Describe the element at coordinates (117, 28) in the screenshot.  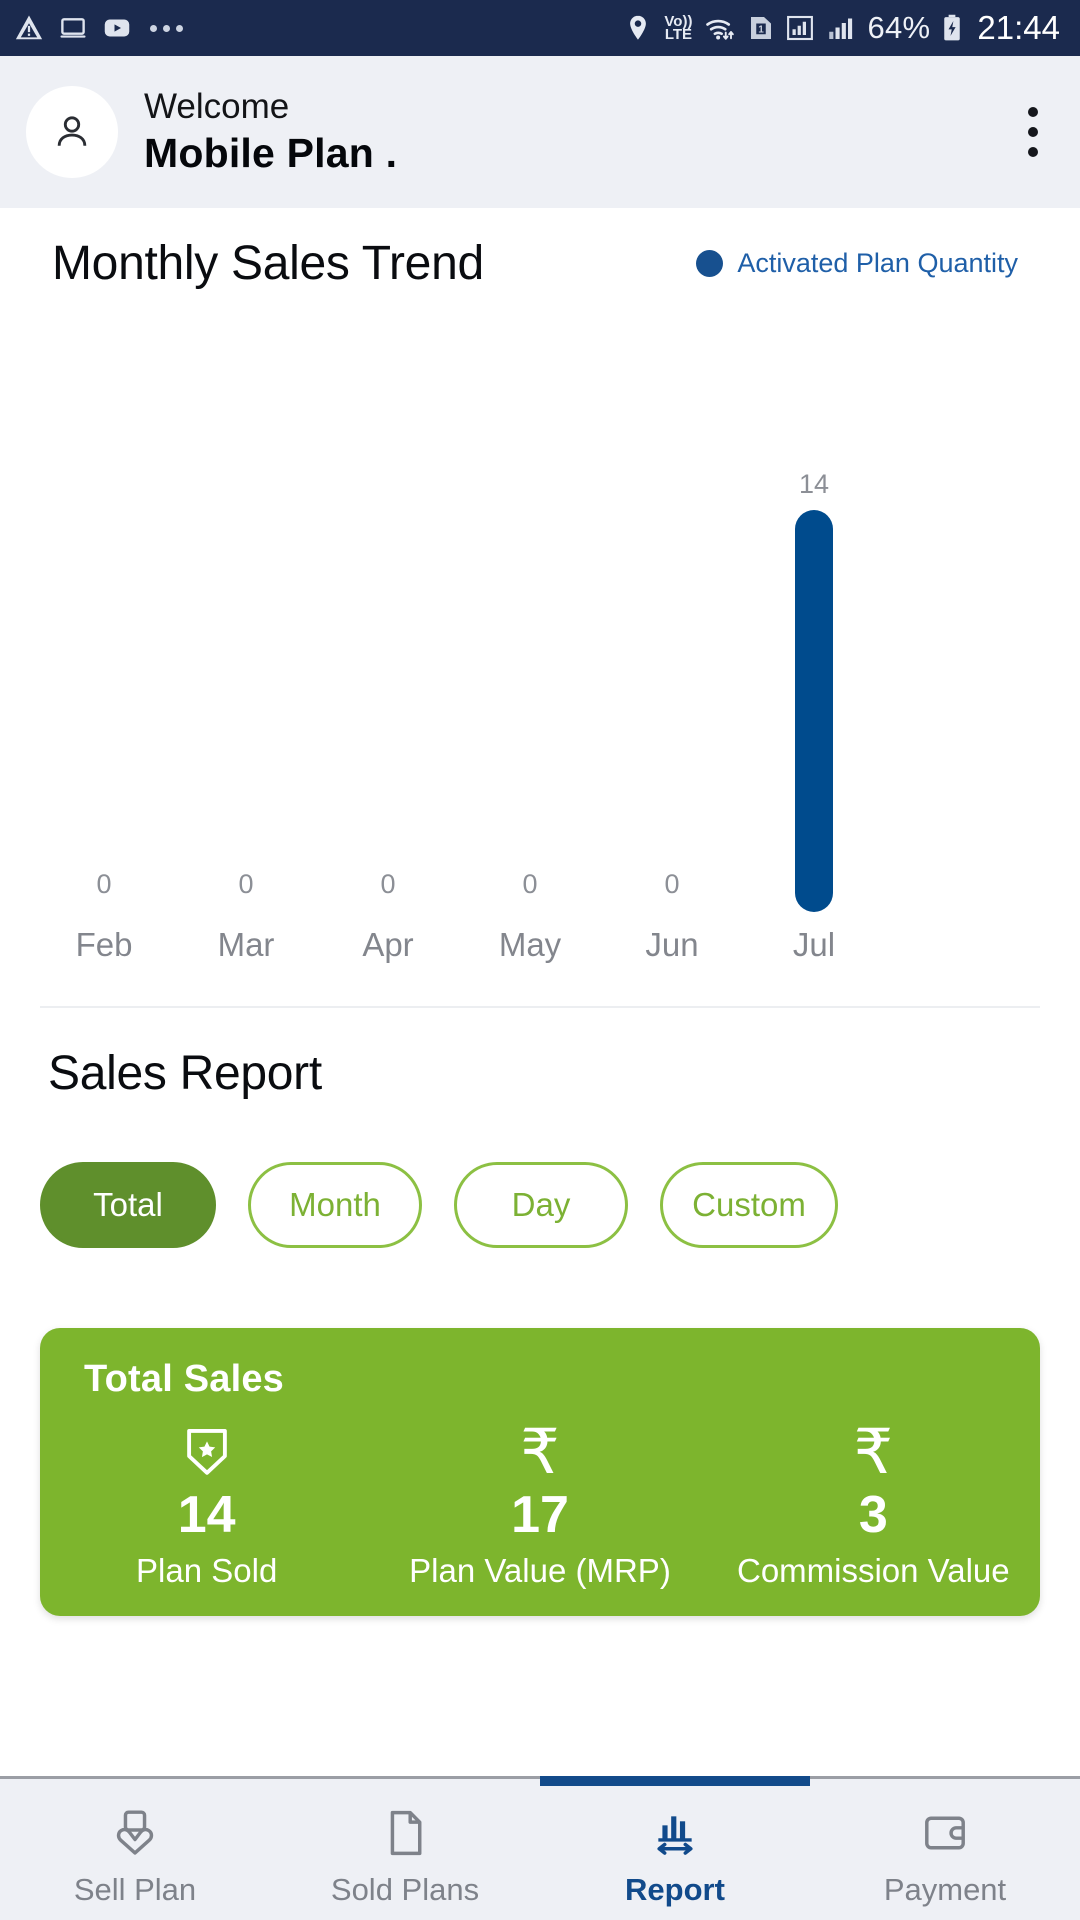
I see `youtube-icon` at that location.